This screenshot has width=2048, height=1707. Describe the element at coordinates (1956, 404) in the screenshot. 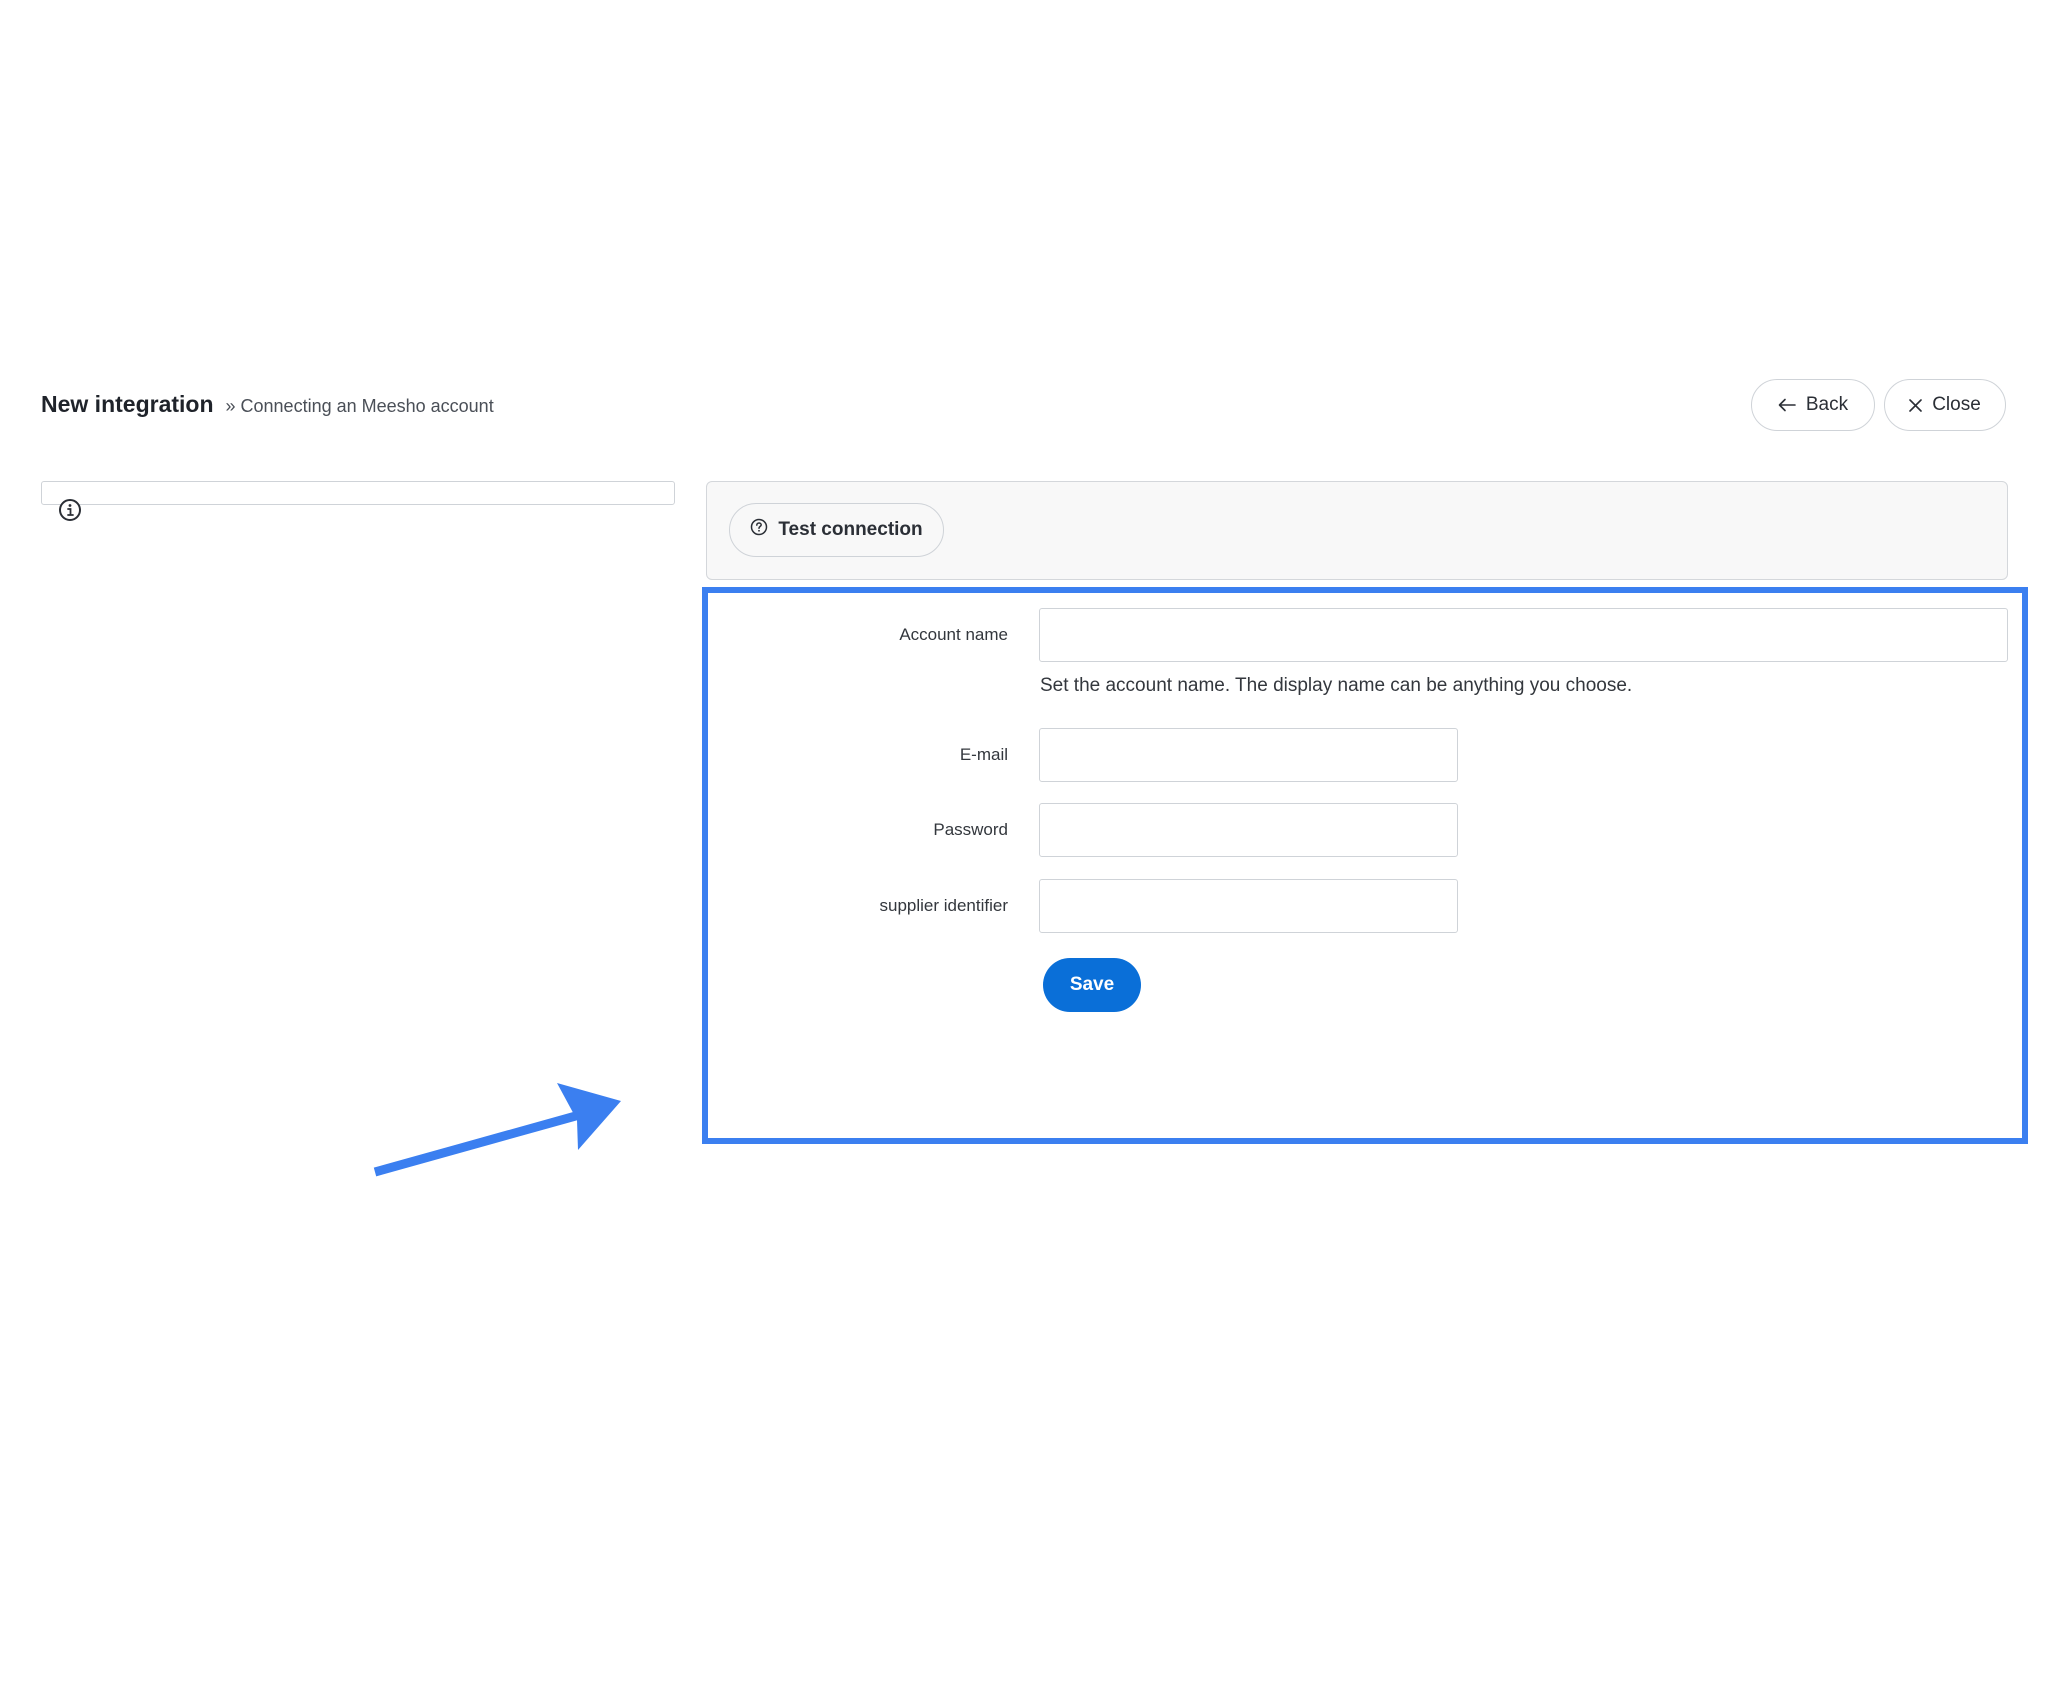

I see `close-button-label: Close` at that location.